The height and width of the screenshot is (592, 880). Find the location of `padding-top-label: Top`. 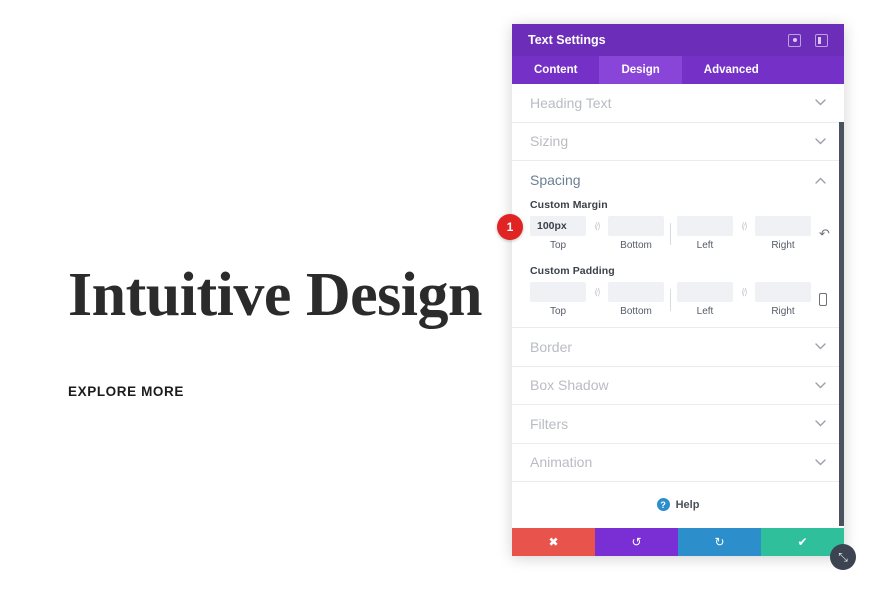

padding-top-label: Top is located at coordinates (558, 311).